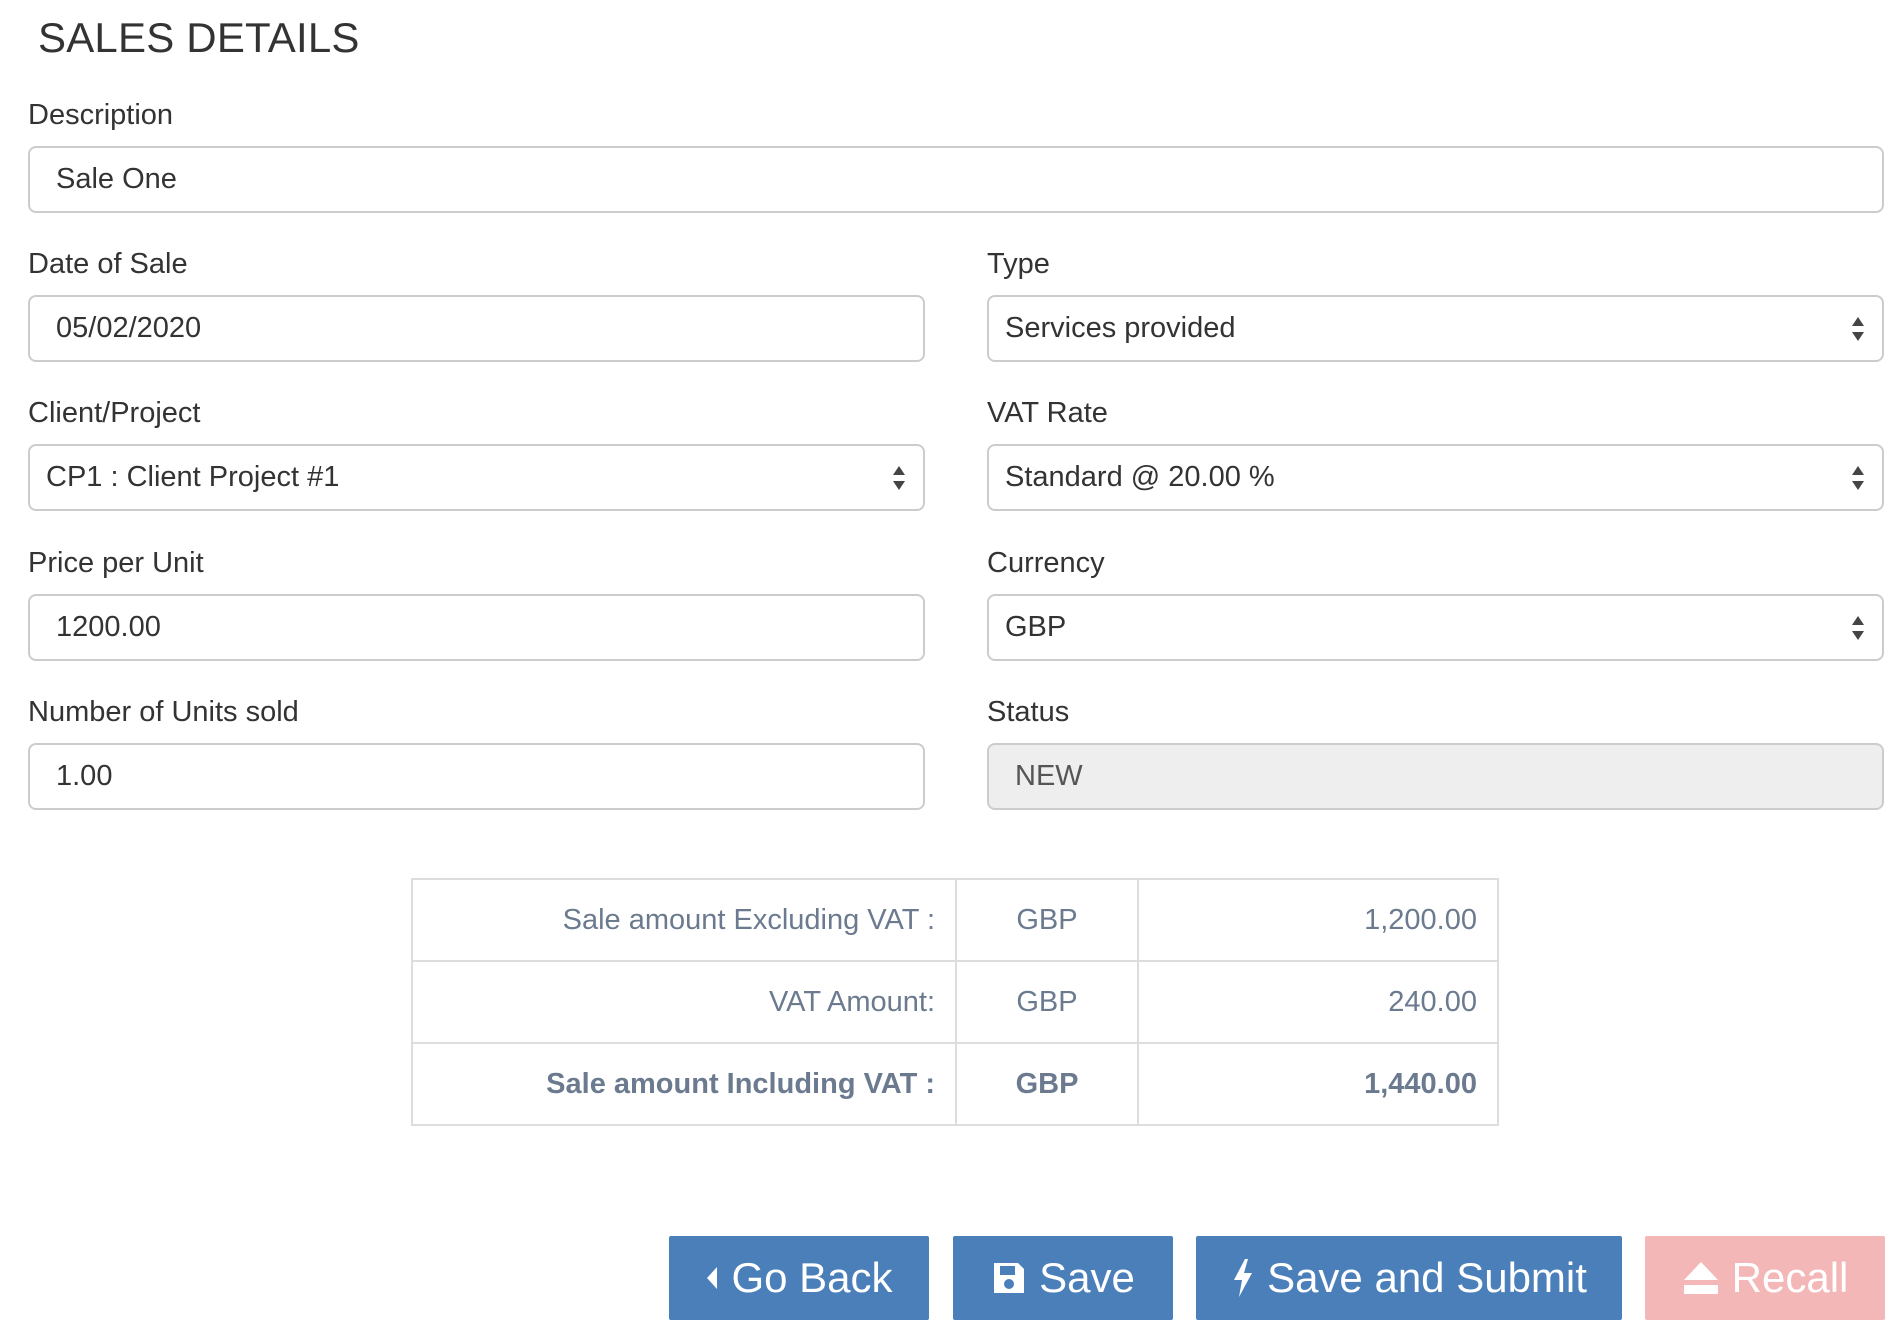 The width and height of the screenshot is (1900, 1340). What do you see at coordinates (1790, 1277) in the screenshot?
I see `recall-label: Recall` at bounding box center [1790, 1277].